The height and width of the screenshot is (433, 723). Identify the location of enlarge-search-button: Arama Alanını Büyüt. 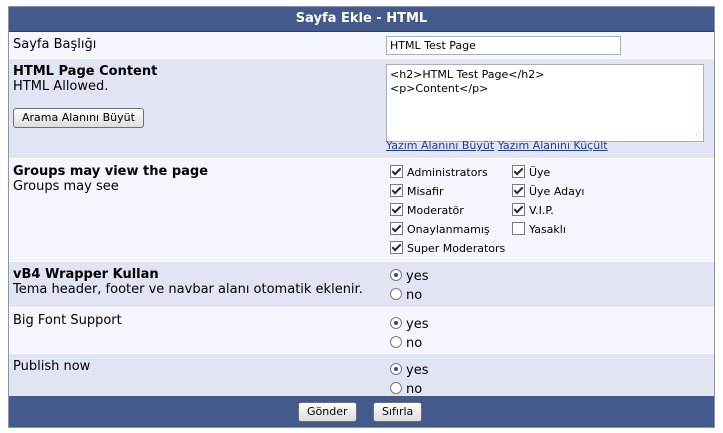
(78, 118).